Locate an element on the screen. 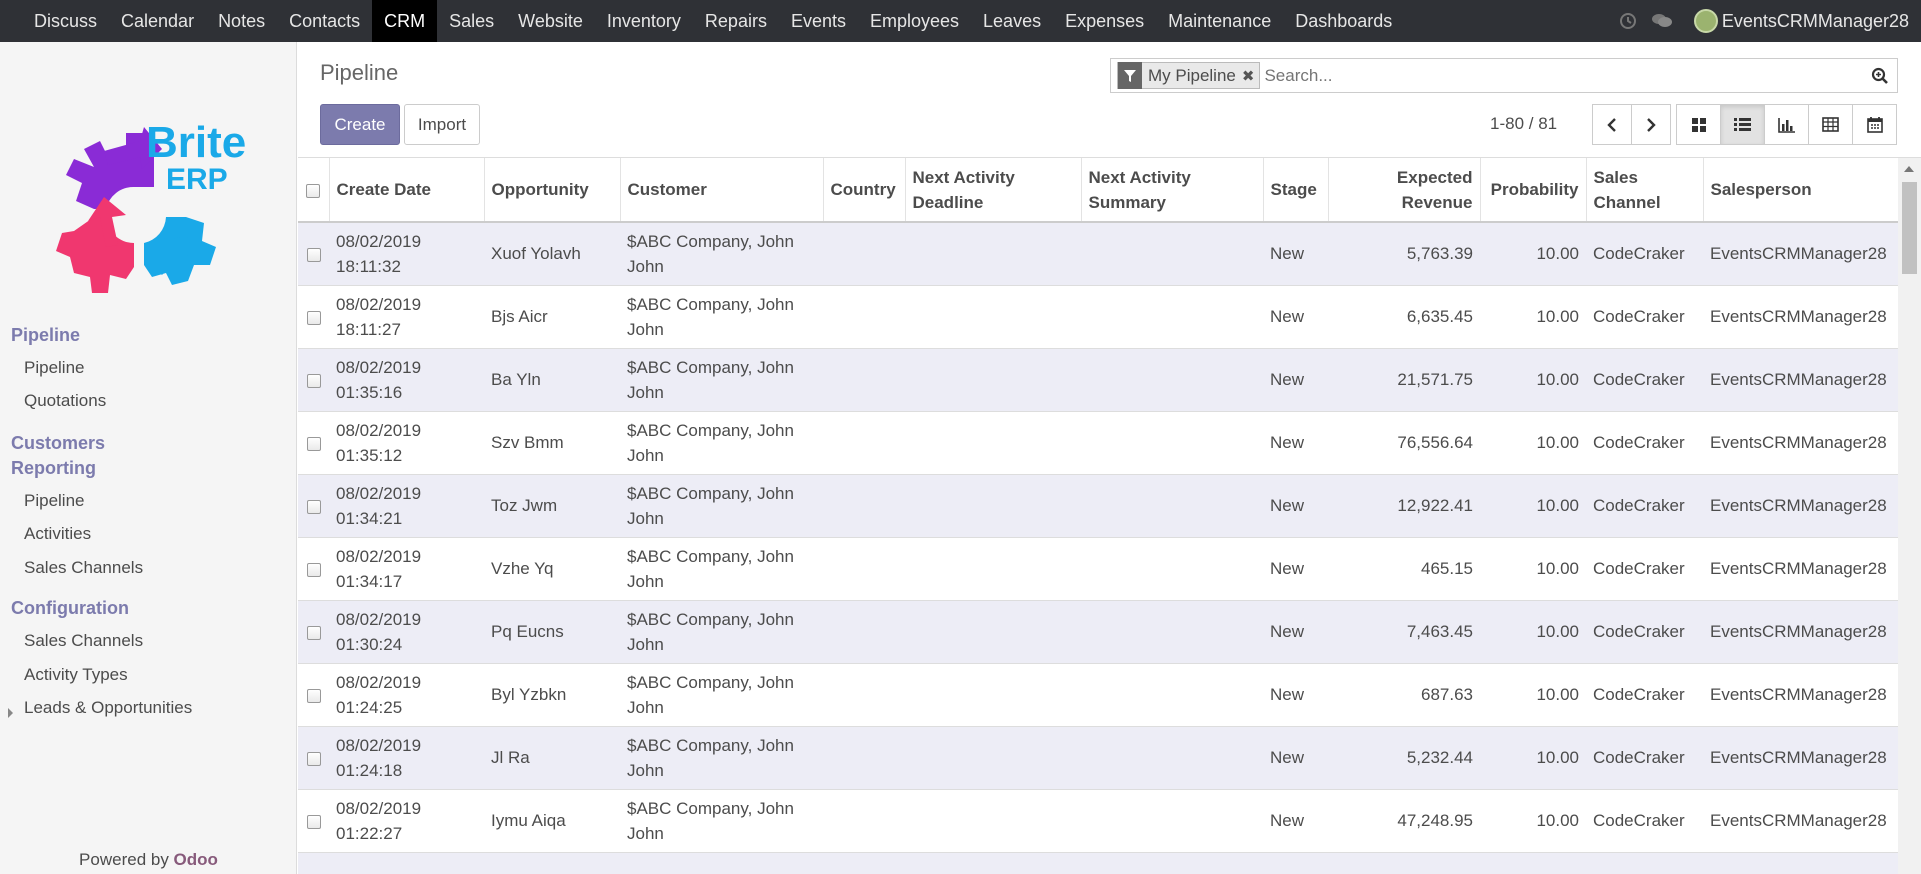 The width and height of the screenshot is (1921, 874). cell-customer: $ABC Company, John John is located at coordinates (721, 316).